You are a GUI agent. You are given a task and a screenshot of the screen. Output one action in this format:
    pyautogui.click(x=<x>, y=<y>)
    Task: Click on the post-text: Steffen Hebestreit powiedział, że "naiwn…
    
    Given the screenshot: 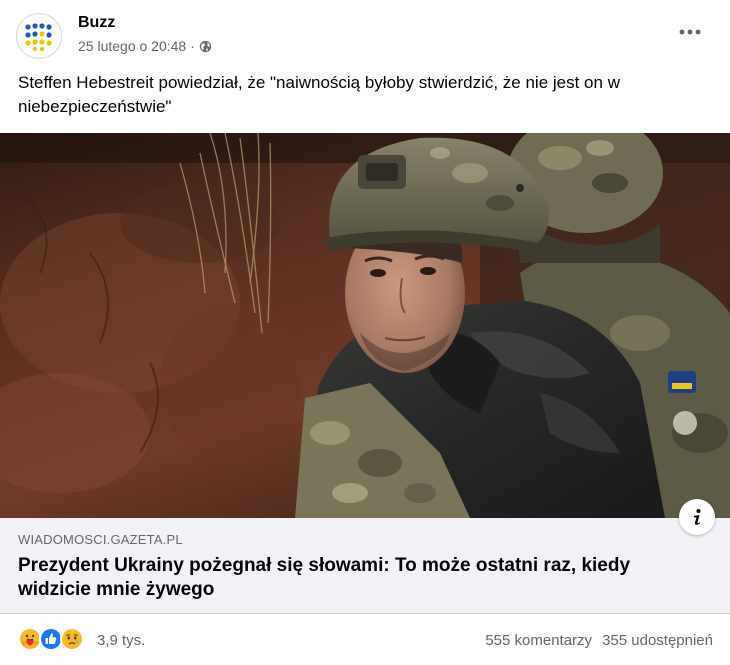 What is the action you would take?
    pyautogui.click(x=319, y=94)
    